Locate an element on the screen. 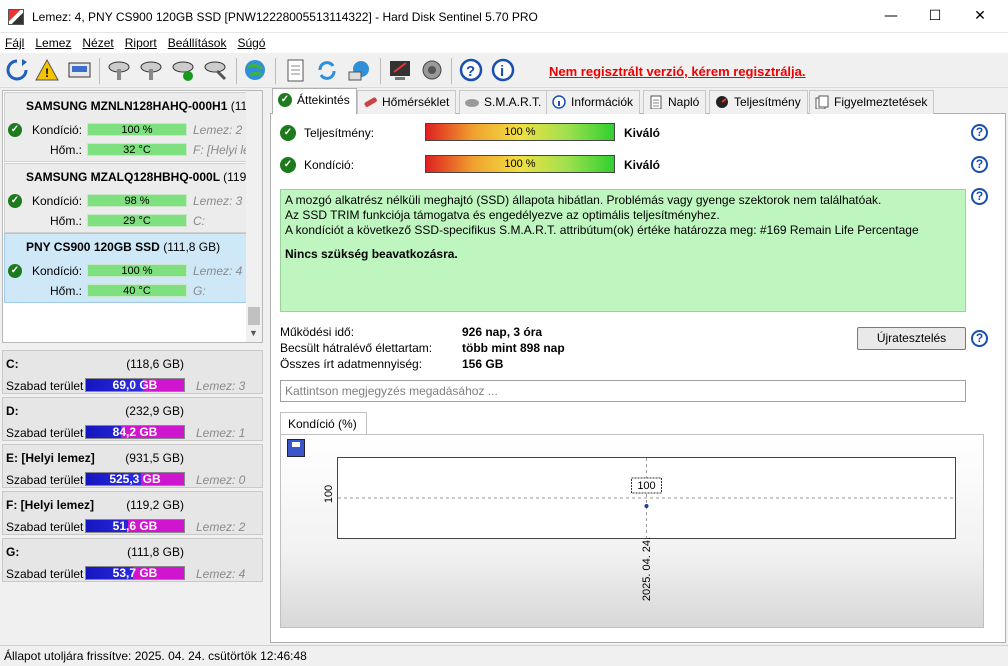 Image resolution: width=1008 pixels, height=666 pixels. info-icon is located at coordinates (559, 102).